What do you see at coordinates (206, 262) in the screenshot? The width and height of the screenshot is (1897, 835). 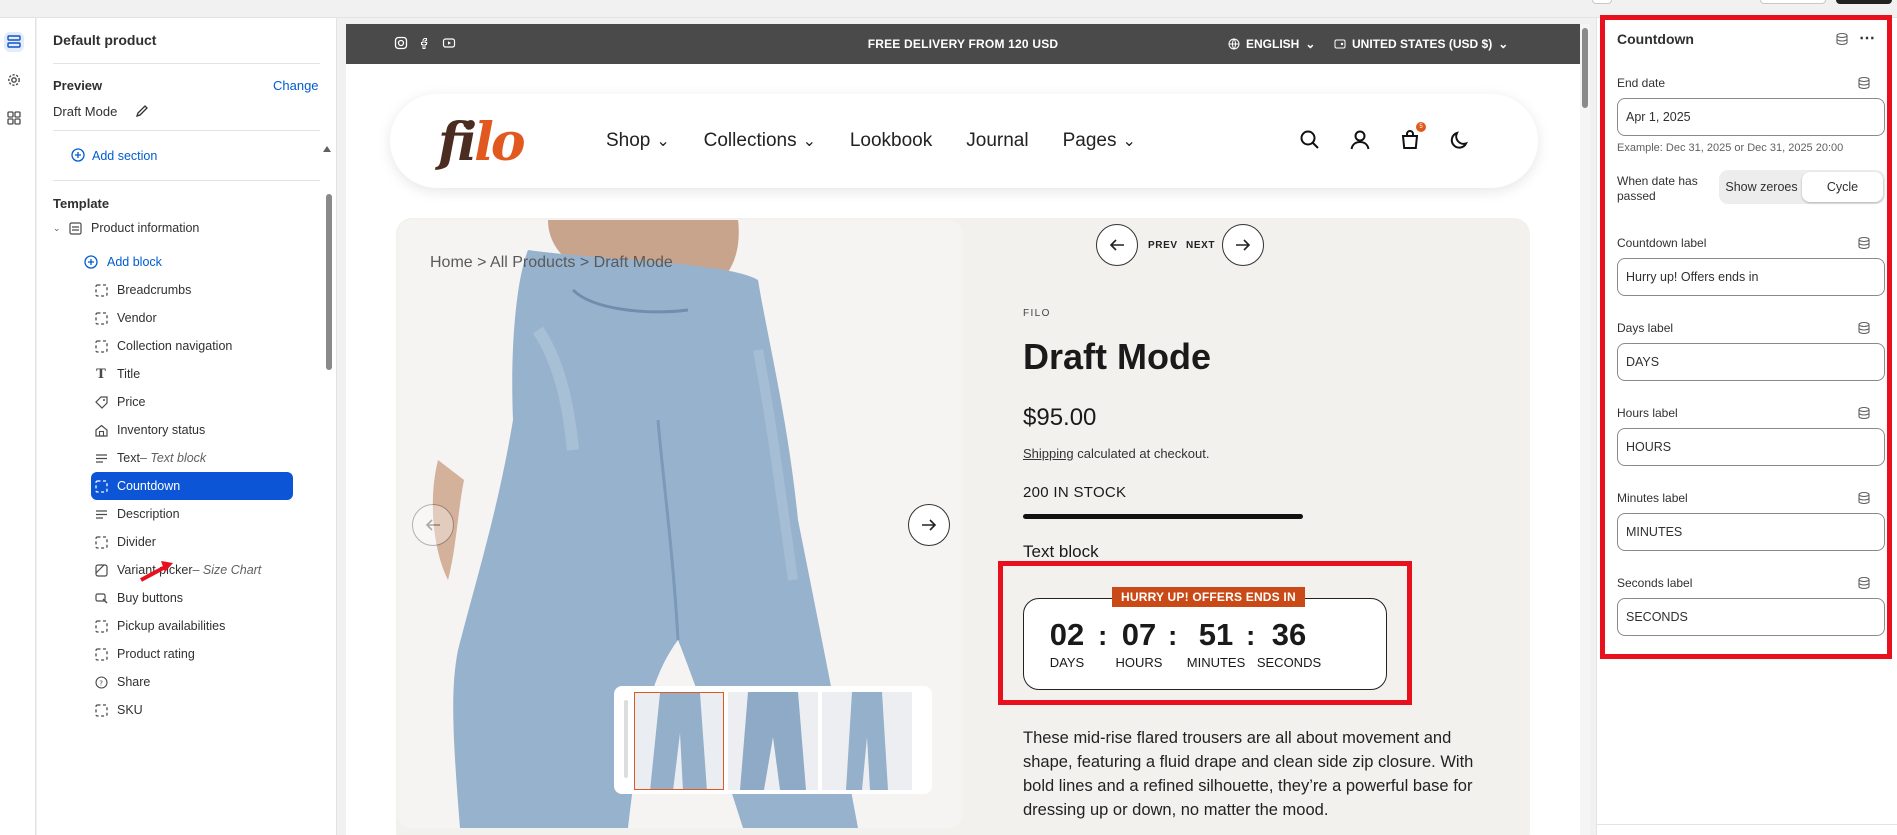 I see `add-block-button: Add block` at bounding box center [206, 262].